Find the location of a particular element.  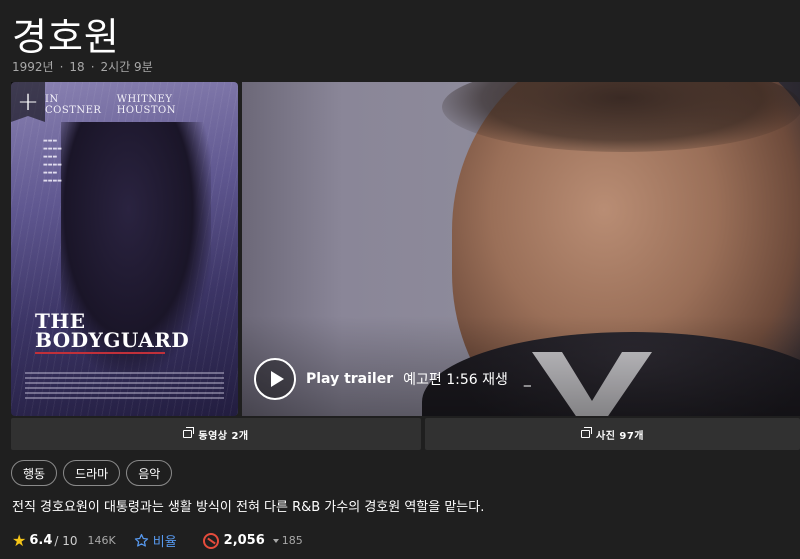

star-outline-icon is located at coordinates (141, 540).